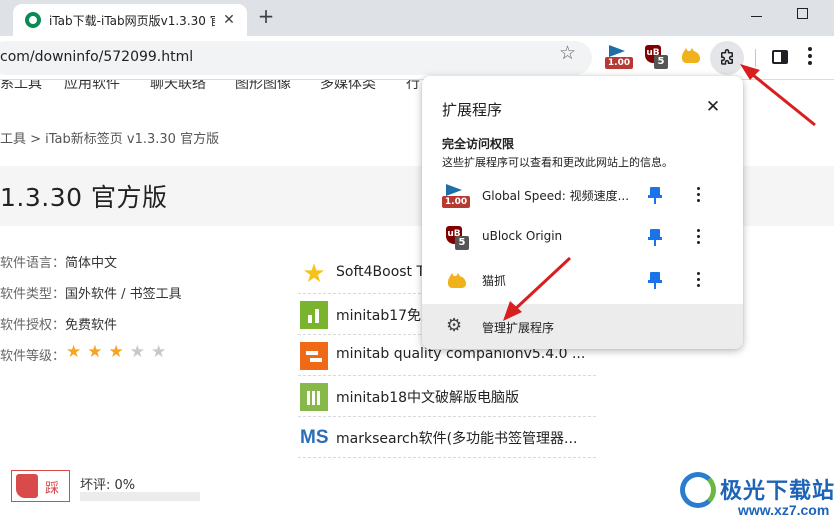  I want to click on ublock-extension-icon: uB 5, so click(657, 57).